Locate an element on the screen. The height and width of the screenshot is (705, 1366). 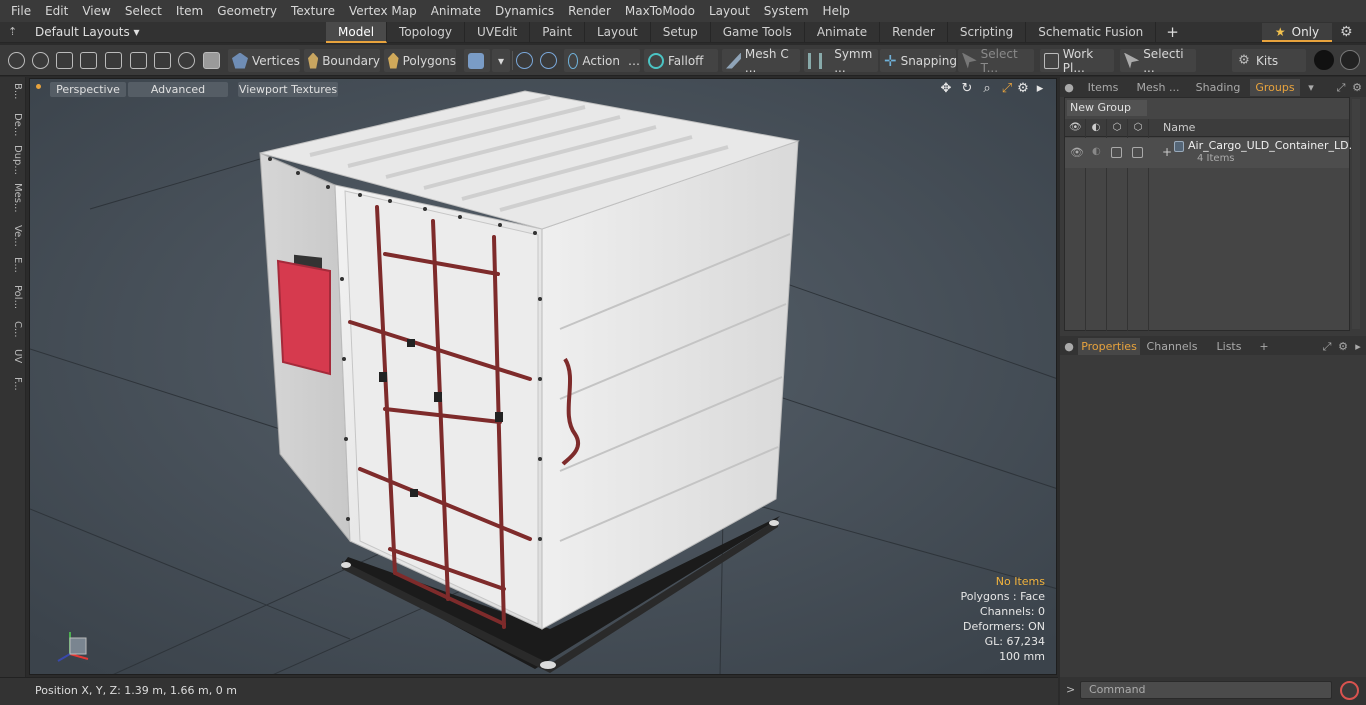
fit-view-icon: ⤢ is located at coordinates (1007, 89).